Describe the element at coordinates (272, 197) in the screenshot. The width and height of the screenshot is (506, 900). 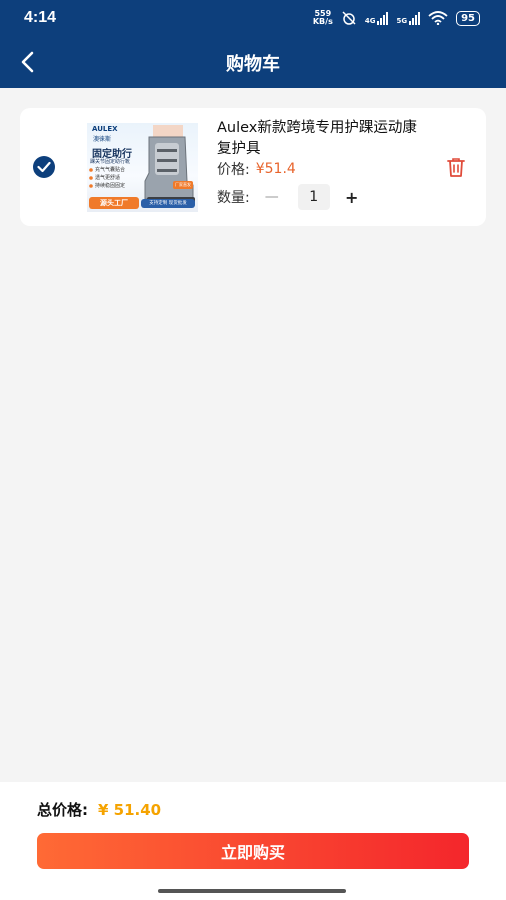
I see `decrease-quantity-button: —` at that location.